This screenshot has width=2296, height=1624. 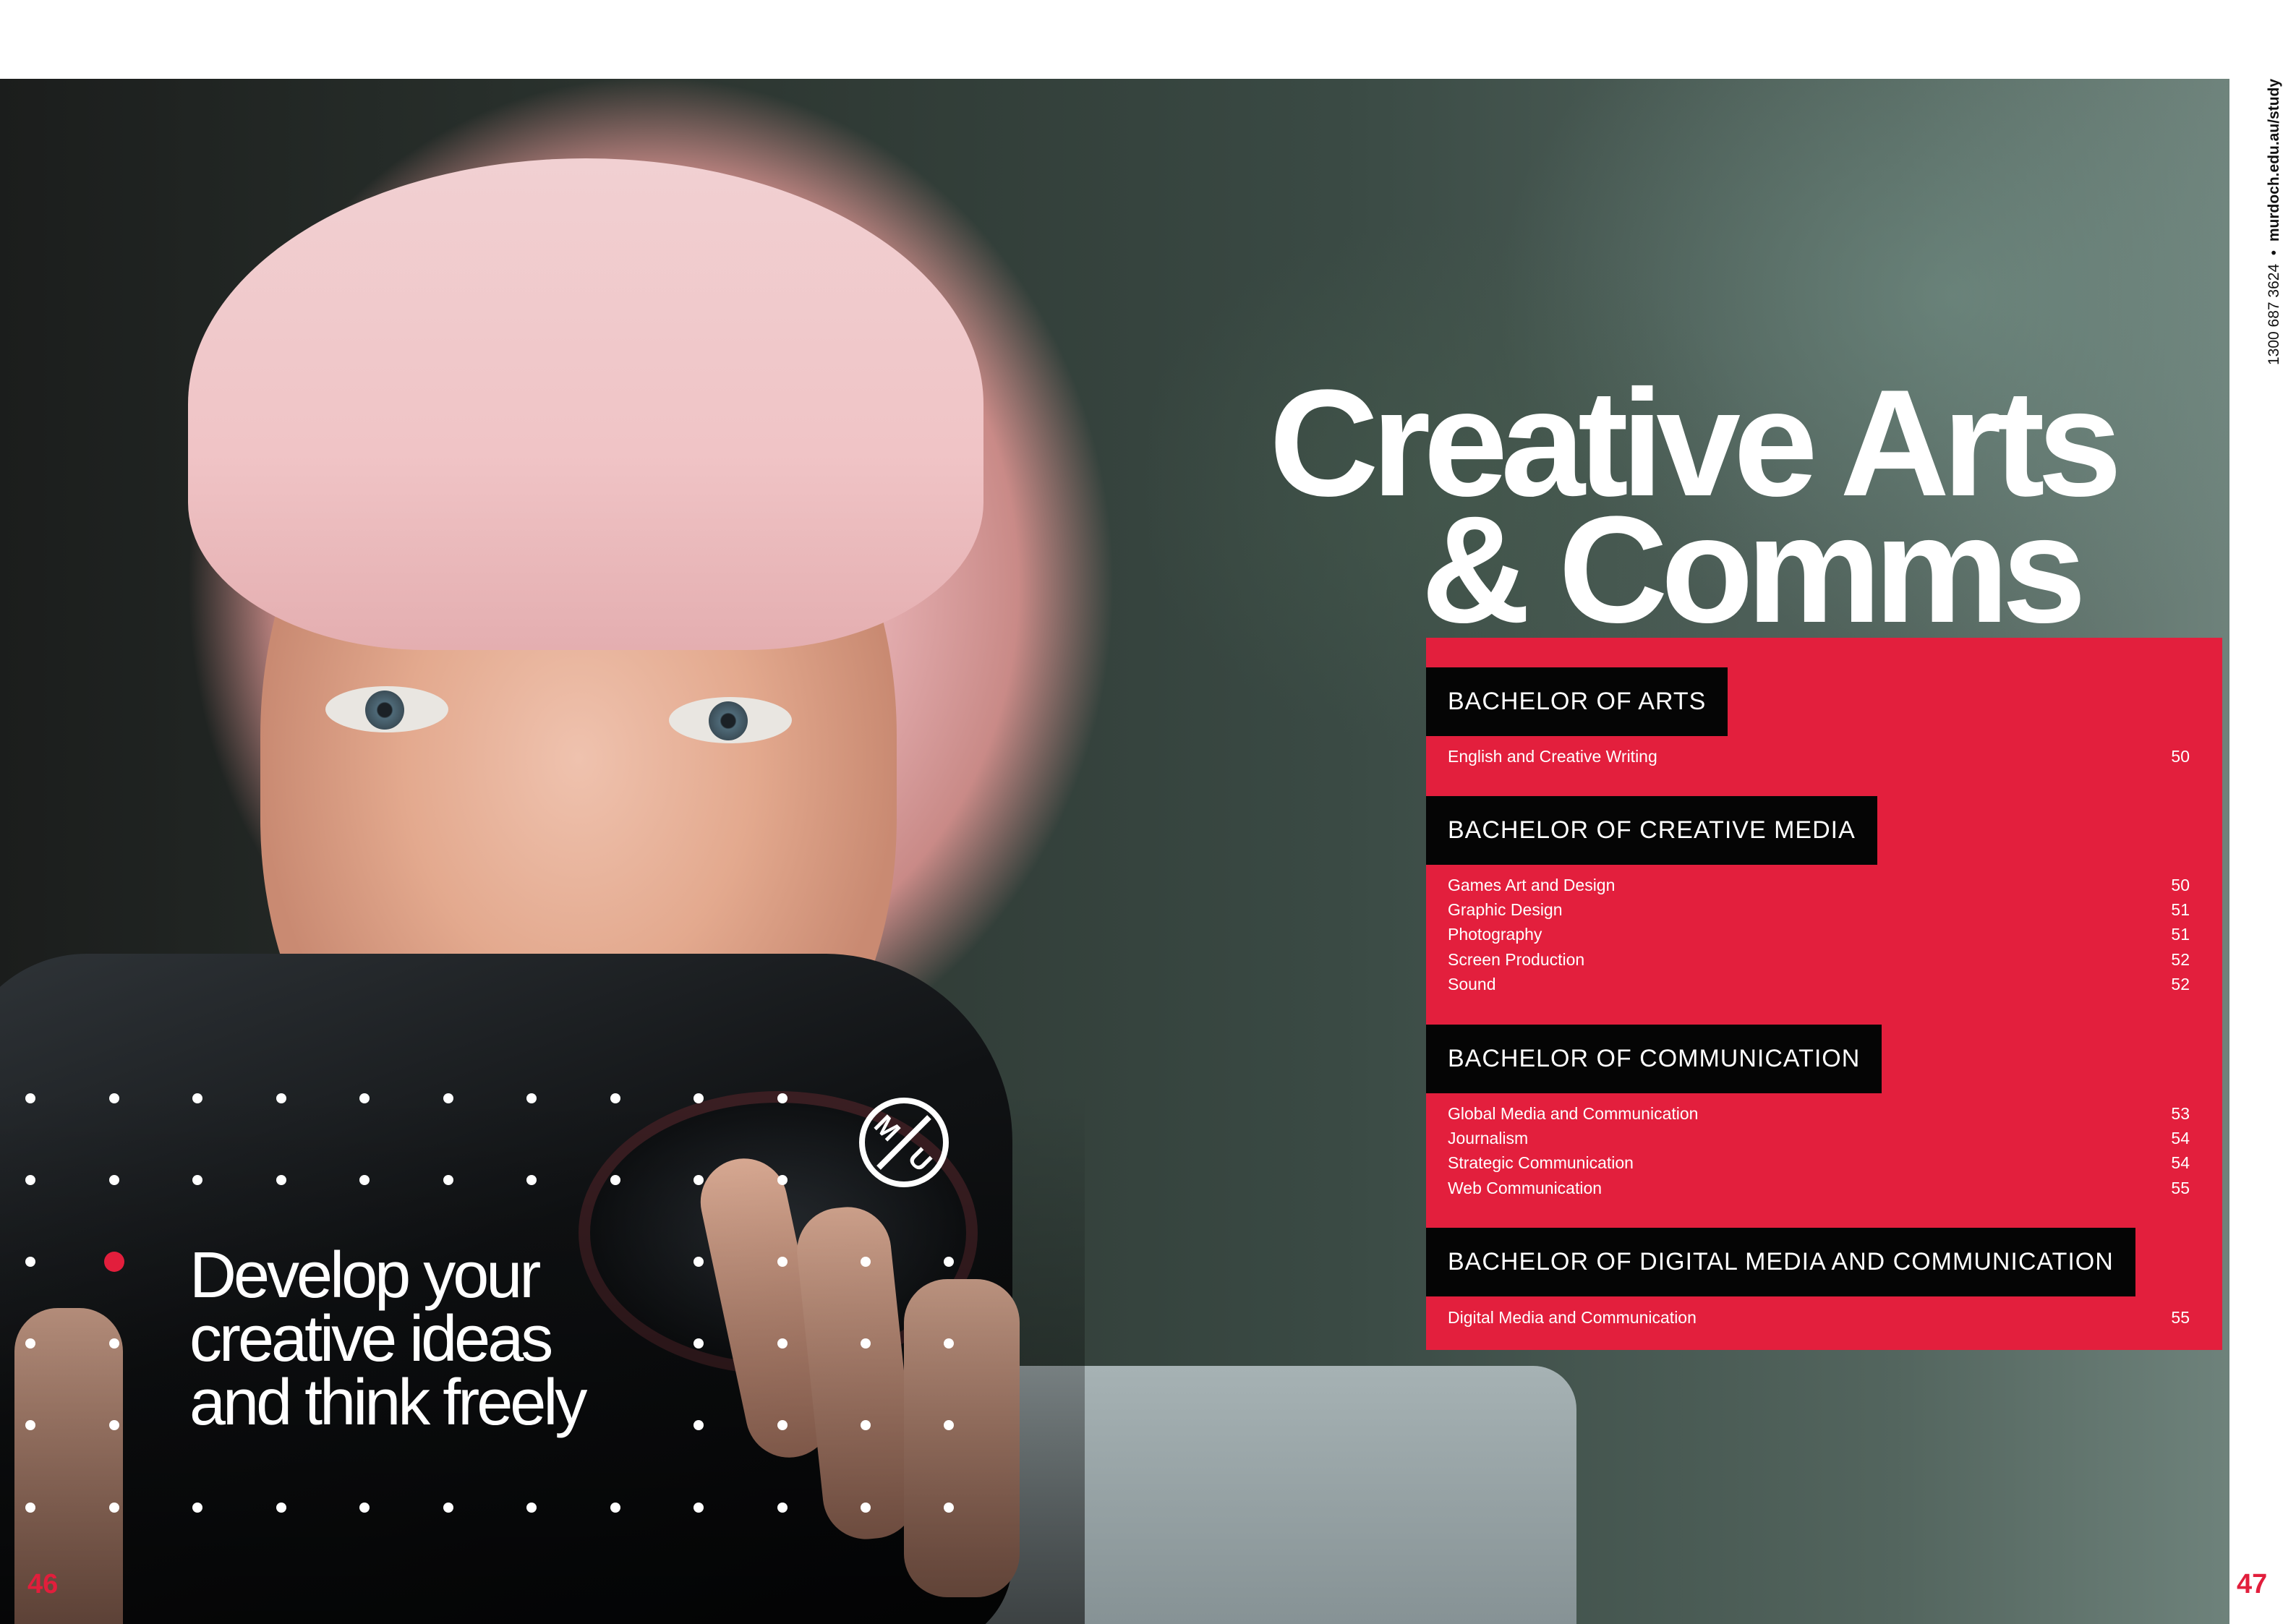 What do you see at coordinates (1819, 1162) in the screenshot?
I see `course-row: Strategic Communication 54` at bounding box center [1819, 1162].